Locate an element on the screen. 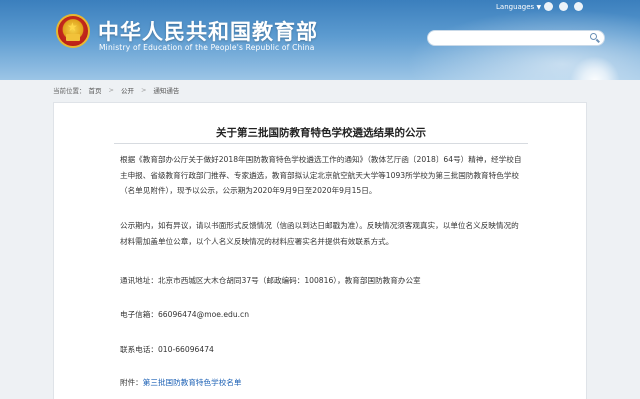 This screenshot has height=399, width=640. search-icon-handle is located at coordinates (598, 40).